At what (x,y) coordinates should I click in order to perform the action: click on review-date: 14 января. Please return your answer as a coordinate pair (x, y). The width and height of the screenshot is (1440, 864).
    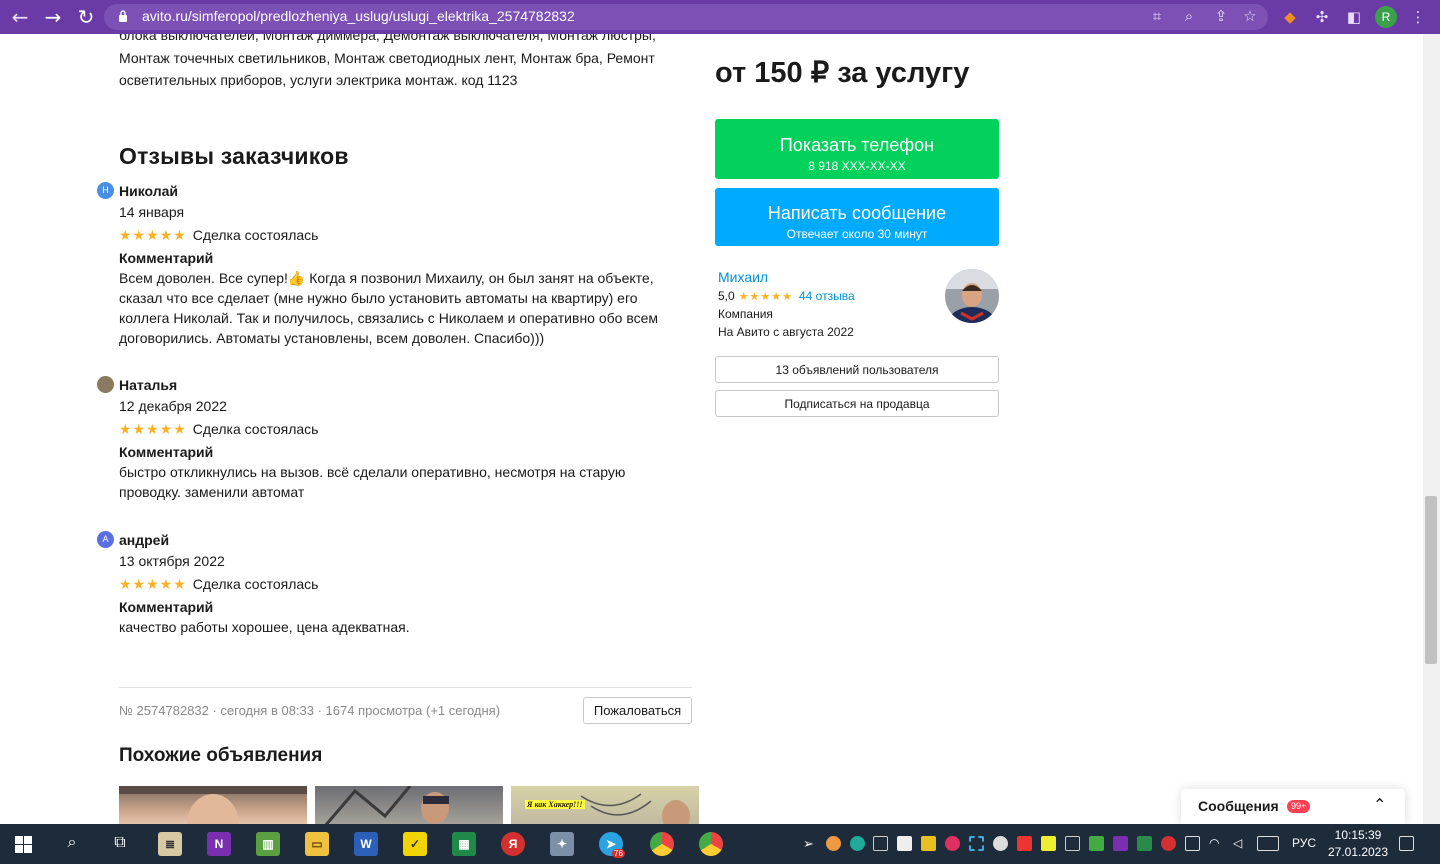
    Looking at the image, I should click on (152, 212).